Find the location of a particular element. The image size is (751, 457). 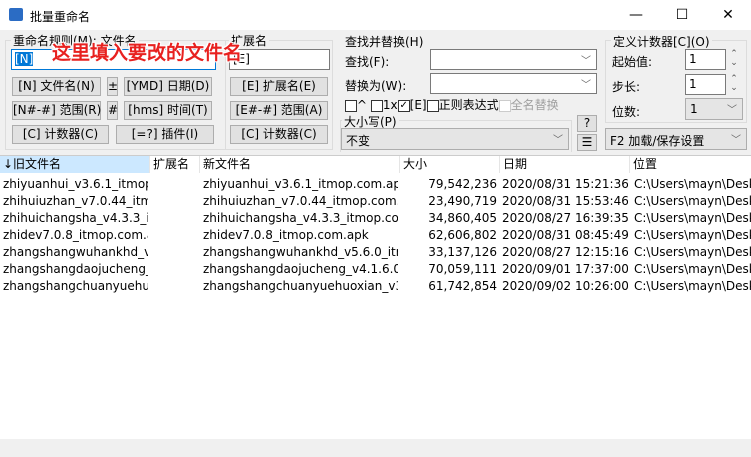

list-icon: ☰ is located at coordinates (587, 142).